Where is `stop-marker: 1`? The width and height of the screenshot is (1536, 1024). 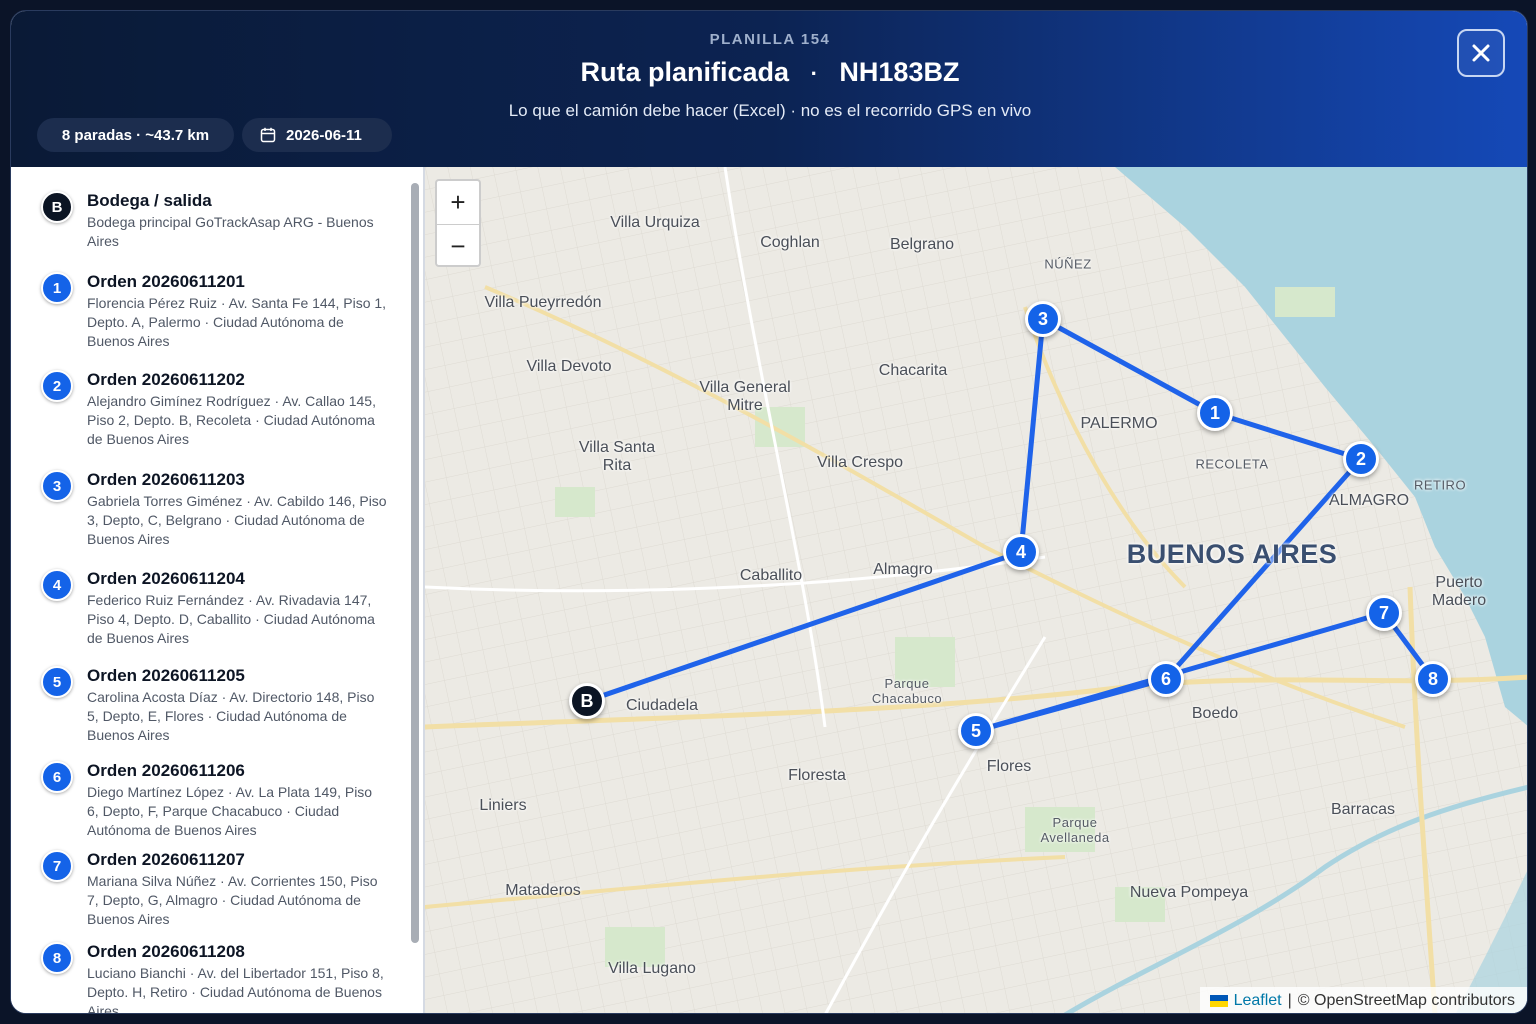 stop-marker: 1 is located at coordinates (57, 288).